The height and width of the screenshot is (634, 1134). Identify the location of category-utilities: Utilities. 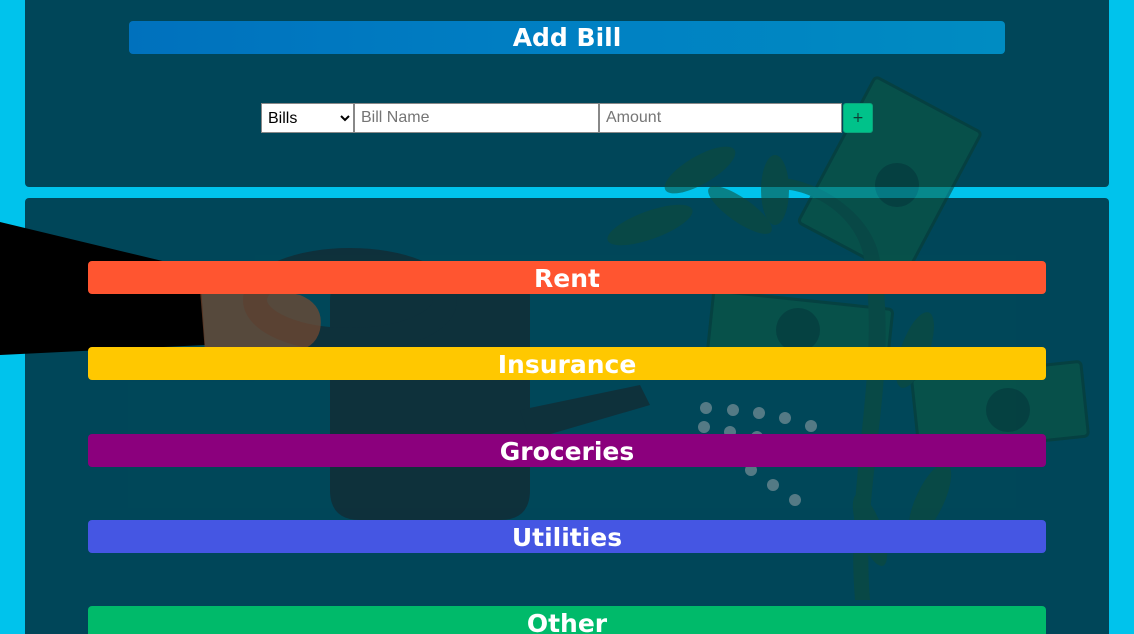
(567, 536).